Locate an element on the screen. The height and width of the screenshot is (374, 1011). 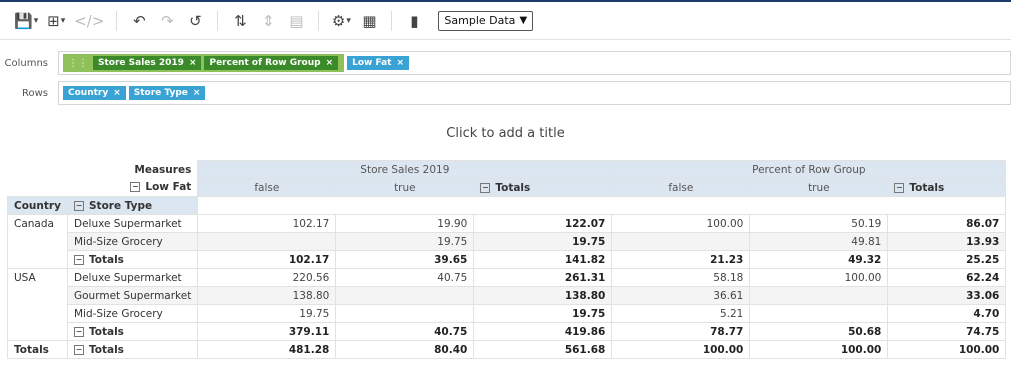
value-cell: 74.75 is located at coordinates (947, 331).